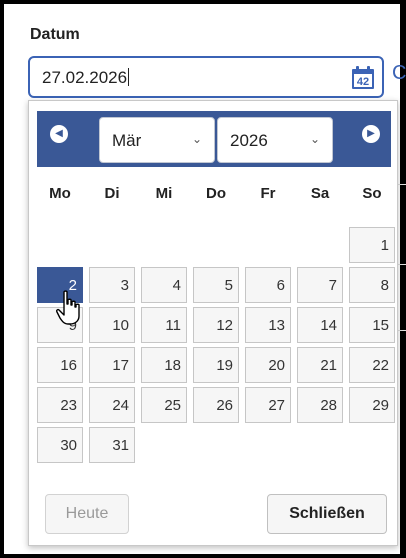 The image size is (406, 558). I want to click on day-cell: 5, so click(216, 285).